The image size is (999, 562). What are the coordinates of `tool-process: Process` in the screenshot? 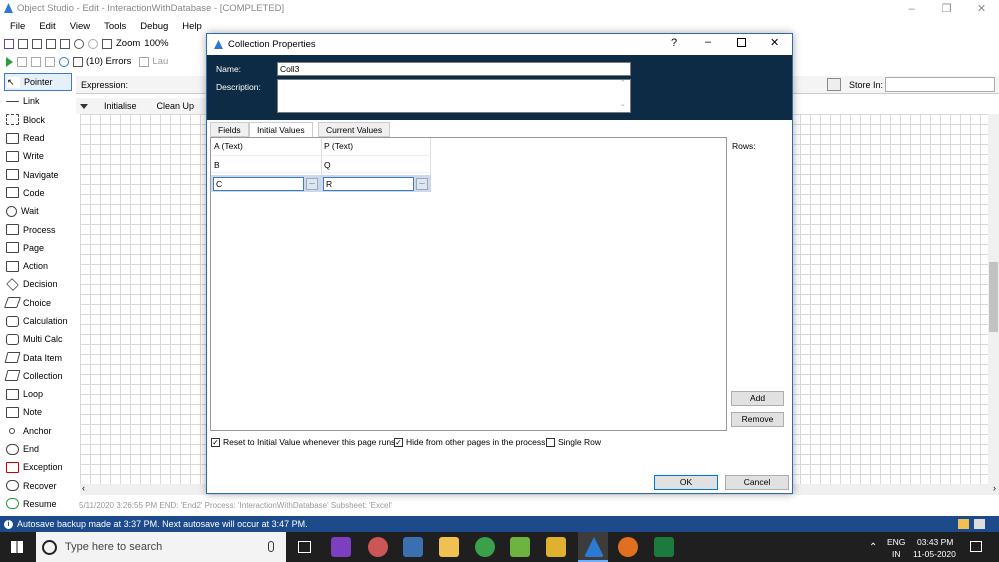 It's located at (38, 229).